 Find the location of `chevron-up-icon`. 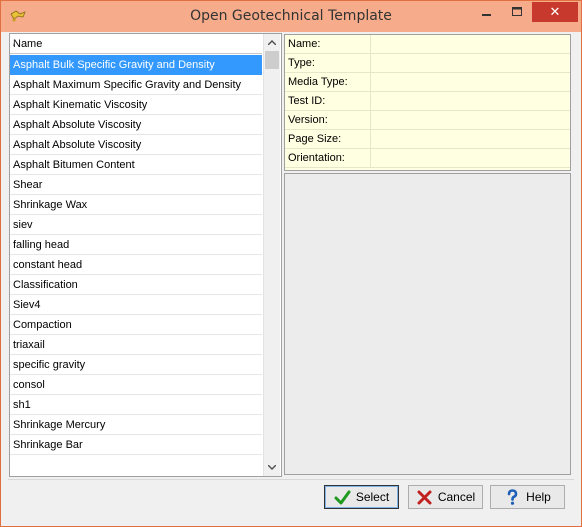

chevron-up-icon is located at coordinates (272, 42).